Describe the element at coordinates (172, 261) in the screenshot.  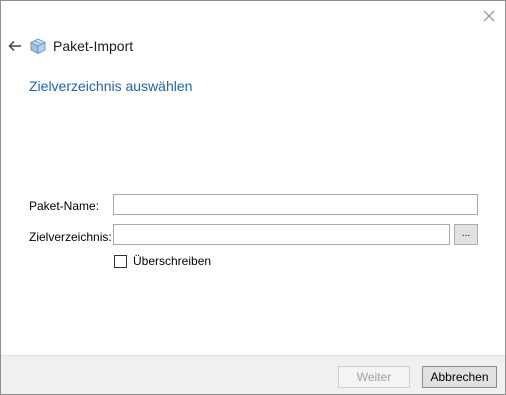
I see `overwrite-label: Überschreiben` at that location.